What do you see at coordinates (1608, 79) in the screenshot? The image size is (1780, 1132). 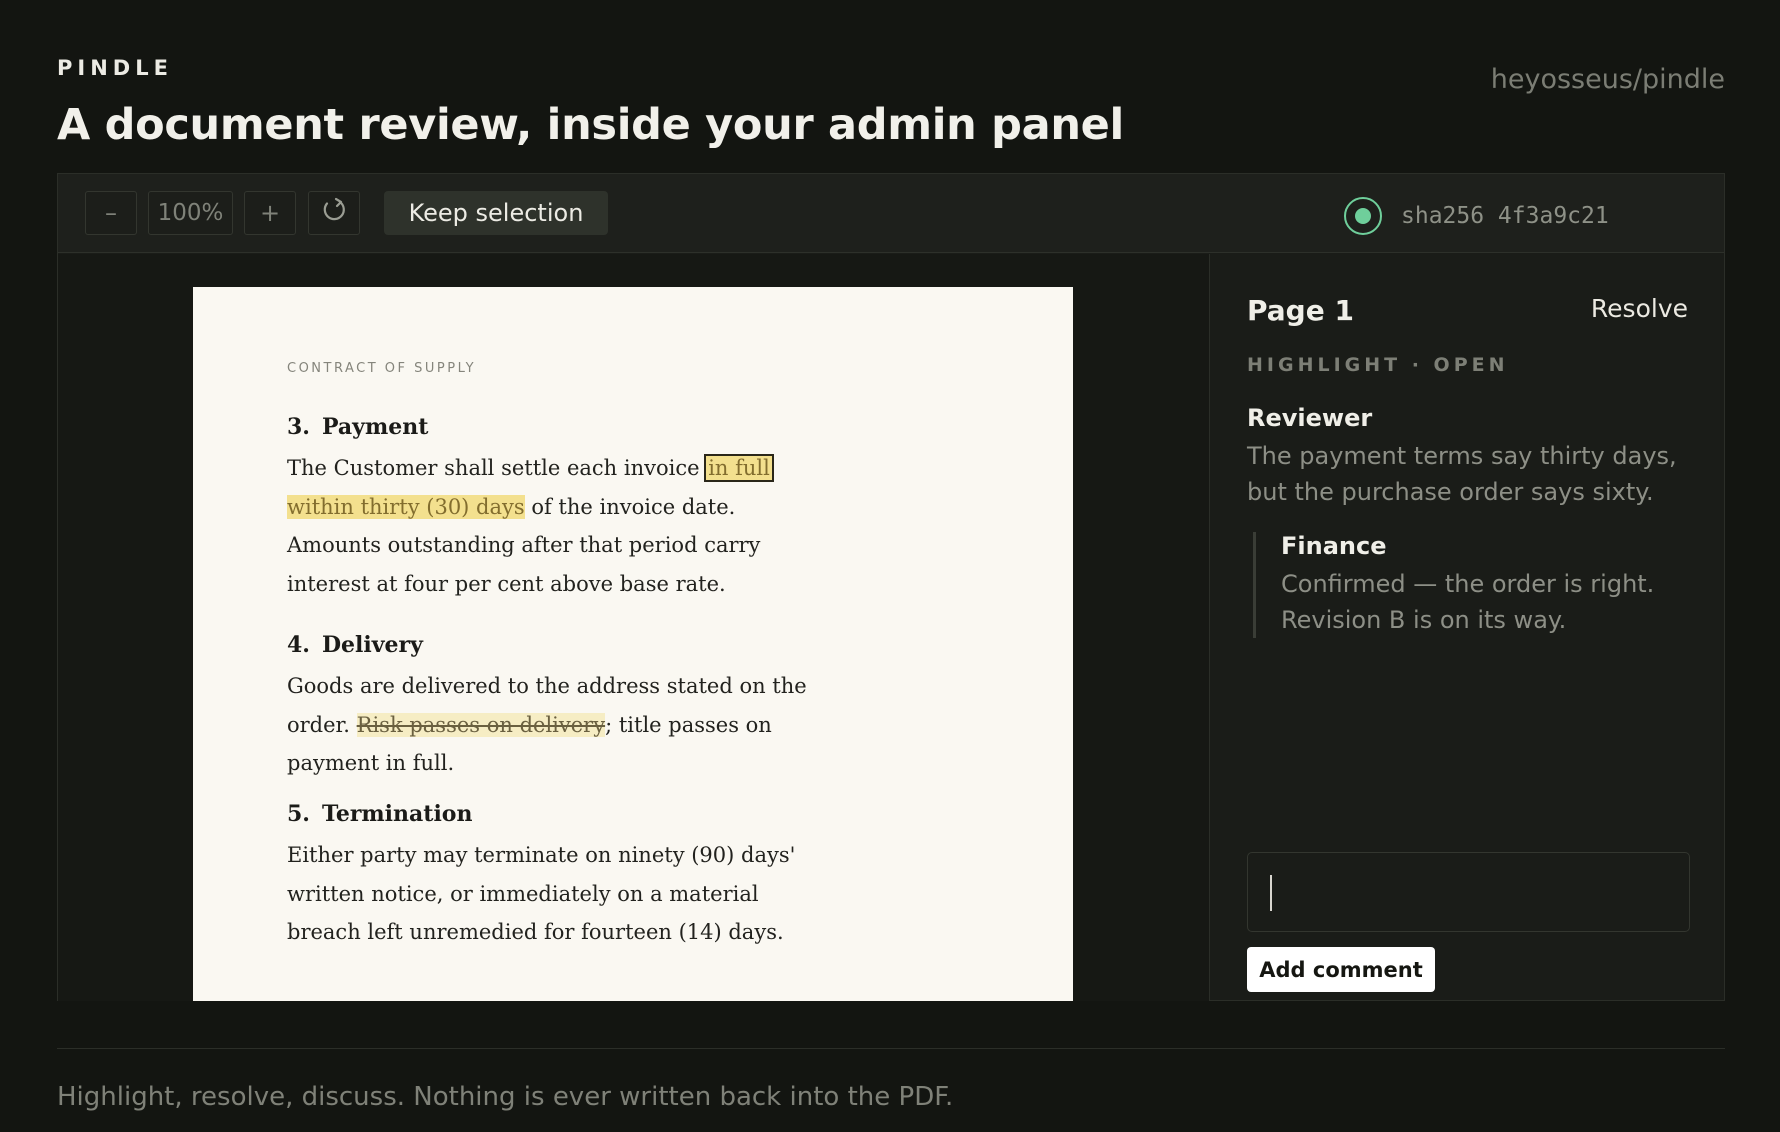 I see `repo-link: heyosseus/pindle` at bounding box center [1608, 79].